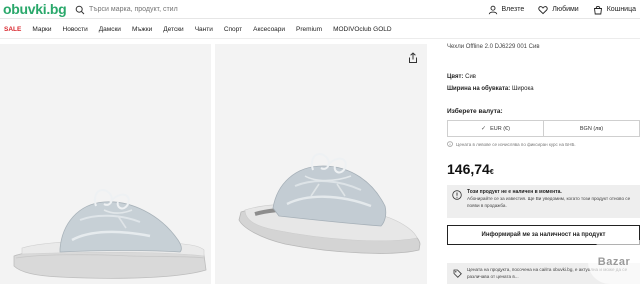  Describe the element at coordinates (204, 29) in the screenshot. I see `nav-item-bags: Чанти` at that location.